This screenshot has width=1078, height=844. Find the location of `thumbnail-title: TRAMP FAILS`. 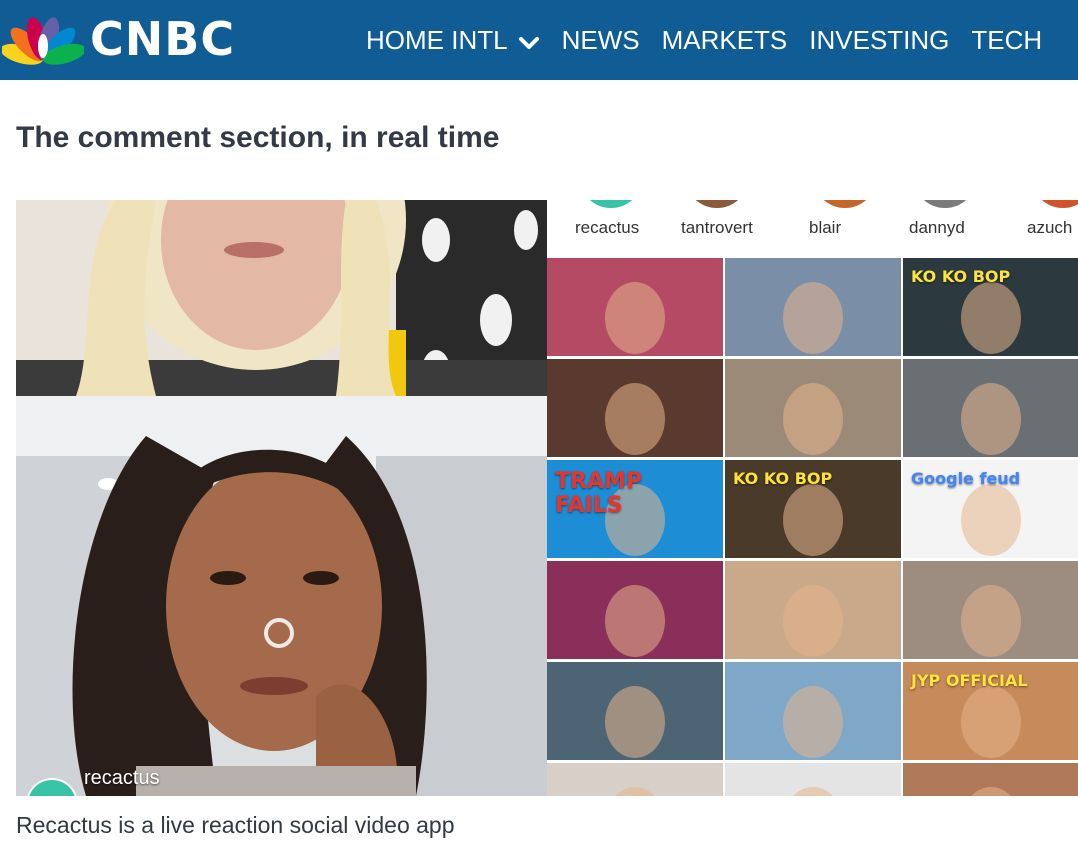

thumbnail-title: TRAMP FAILS is located at coordinates (598, 494).